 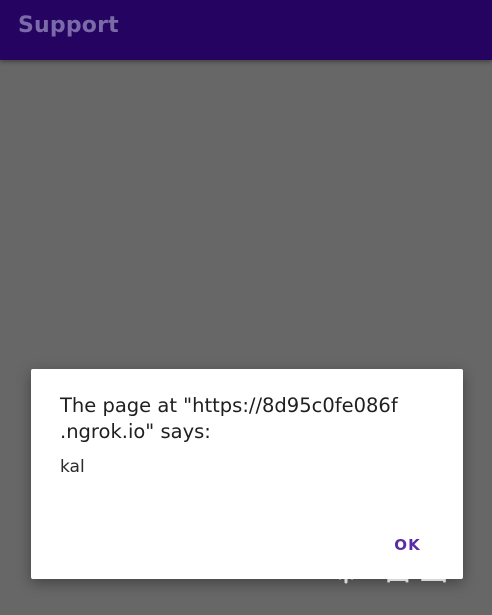 I want to click on dialog-message: kal, so click(x=72, y=467).